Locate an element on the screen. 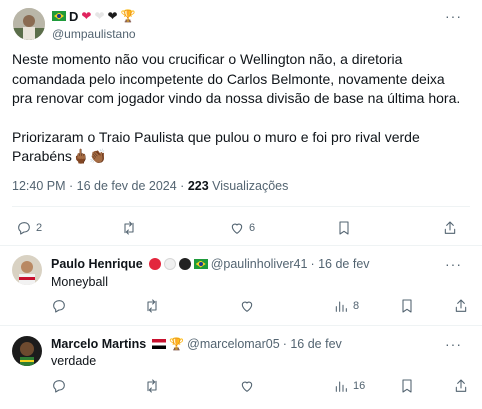 The image size is (482, 409). views-count: 16 is located at coordinates (359, 386).